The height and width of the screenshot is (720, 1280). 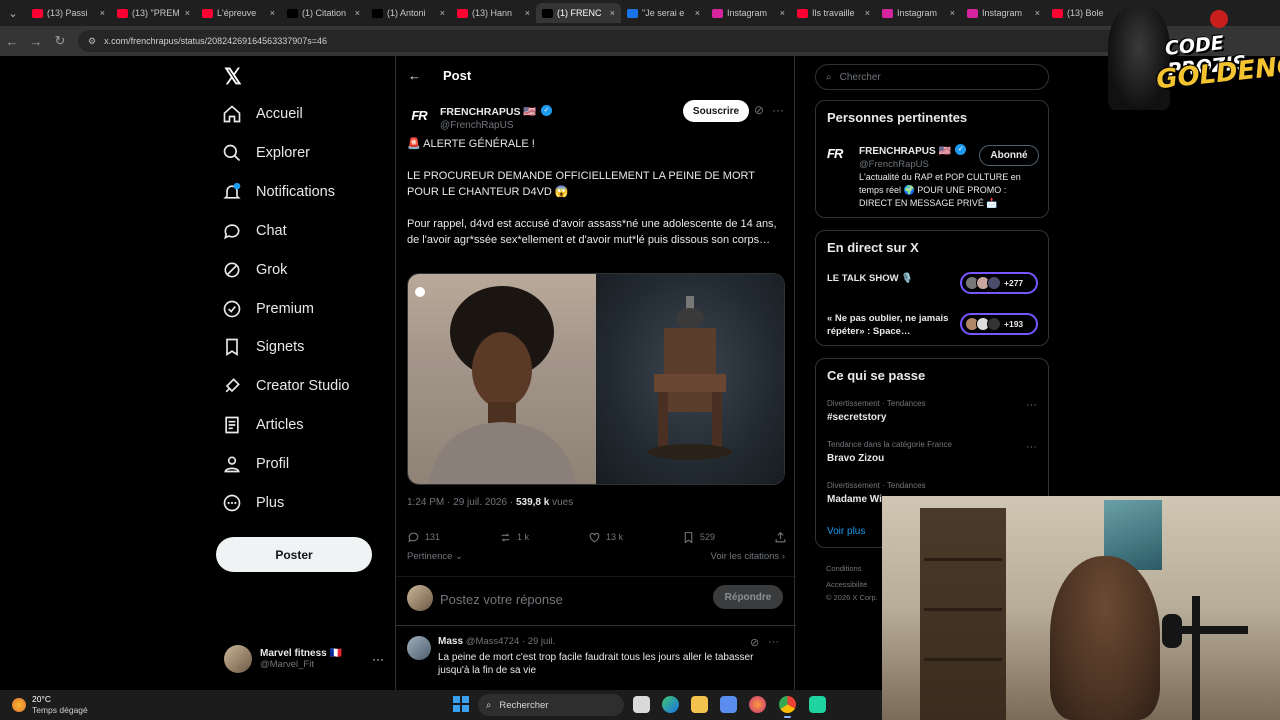 I want to click on nav-item-explorer: Explorer, so click(x=266, y=153).